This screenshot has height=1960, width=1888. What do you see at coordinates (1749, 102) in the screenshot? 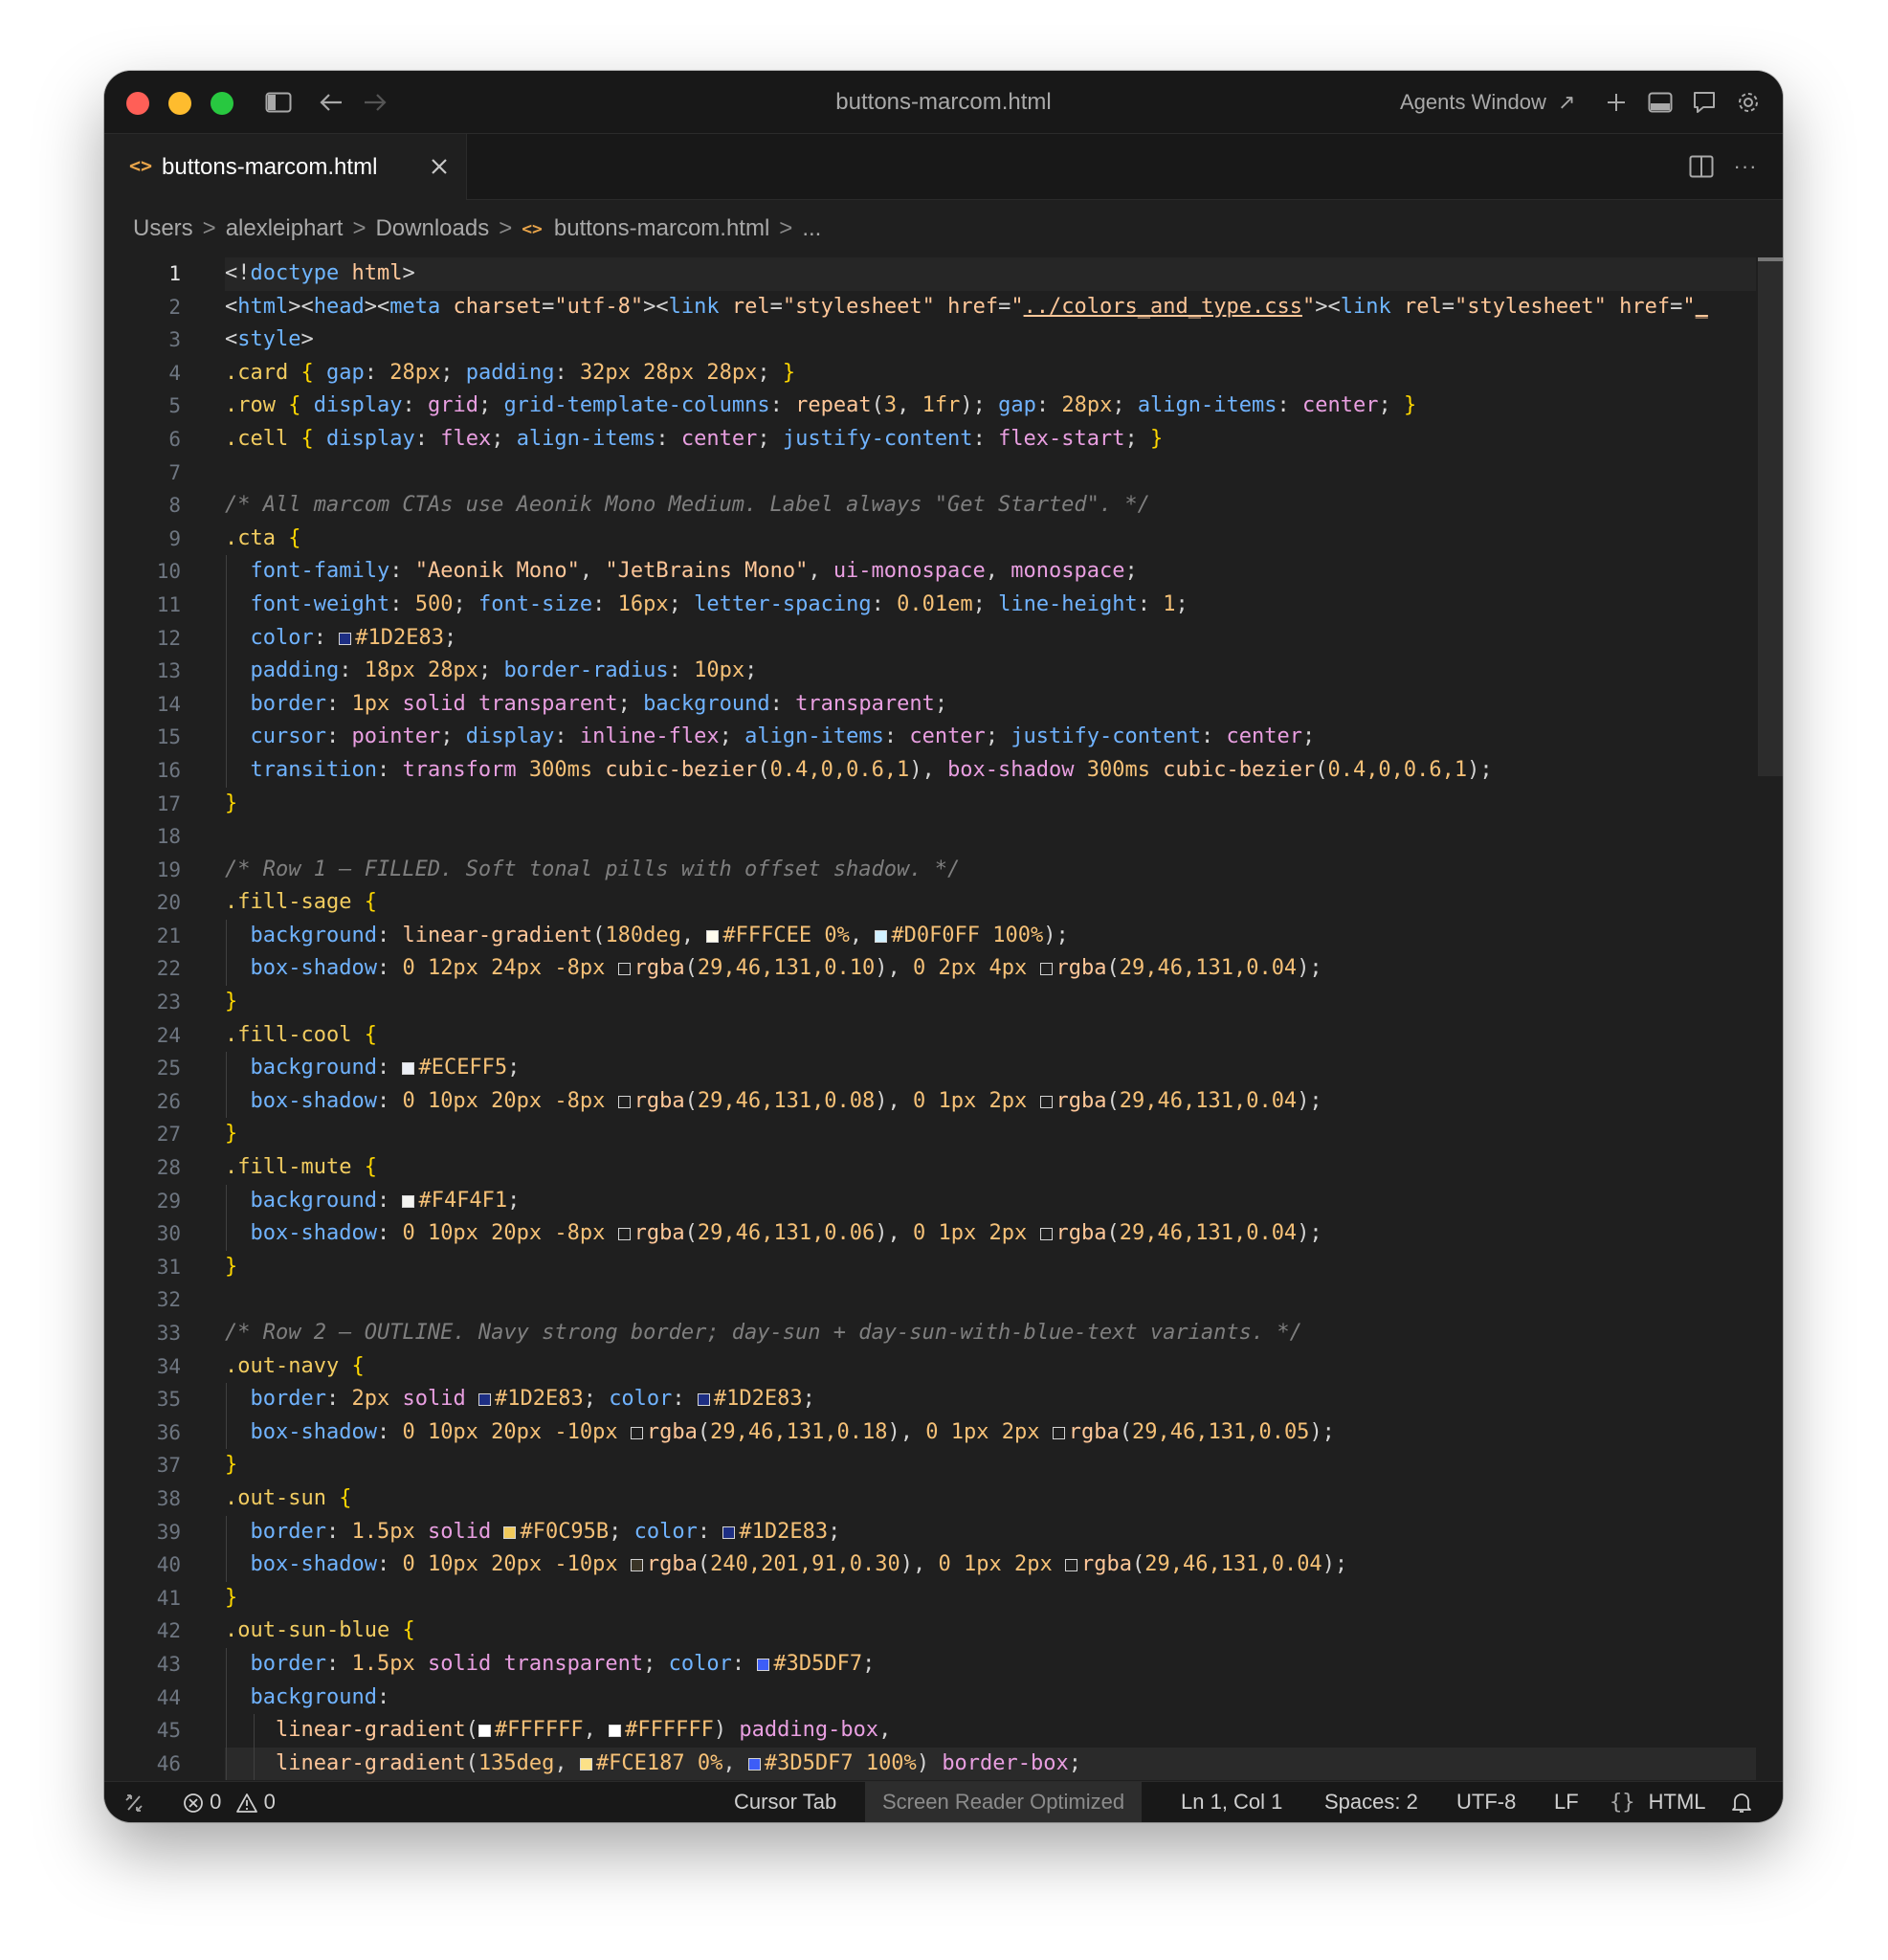
I see `gear-icon` at bounding box center [1749, 102].